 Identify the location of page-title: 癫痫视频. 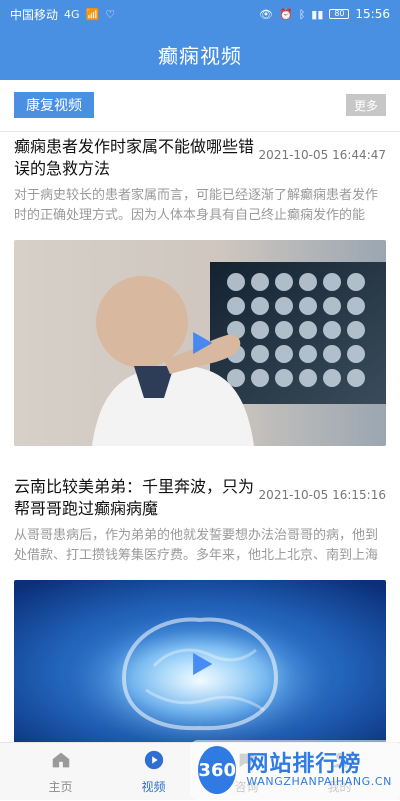
(200, 55).